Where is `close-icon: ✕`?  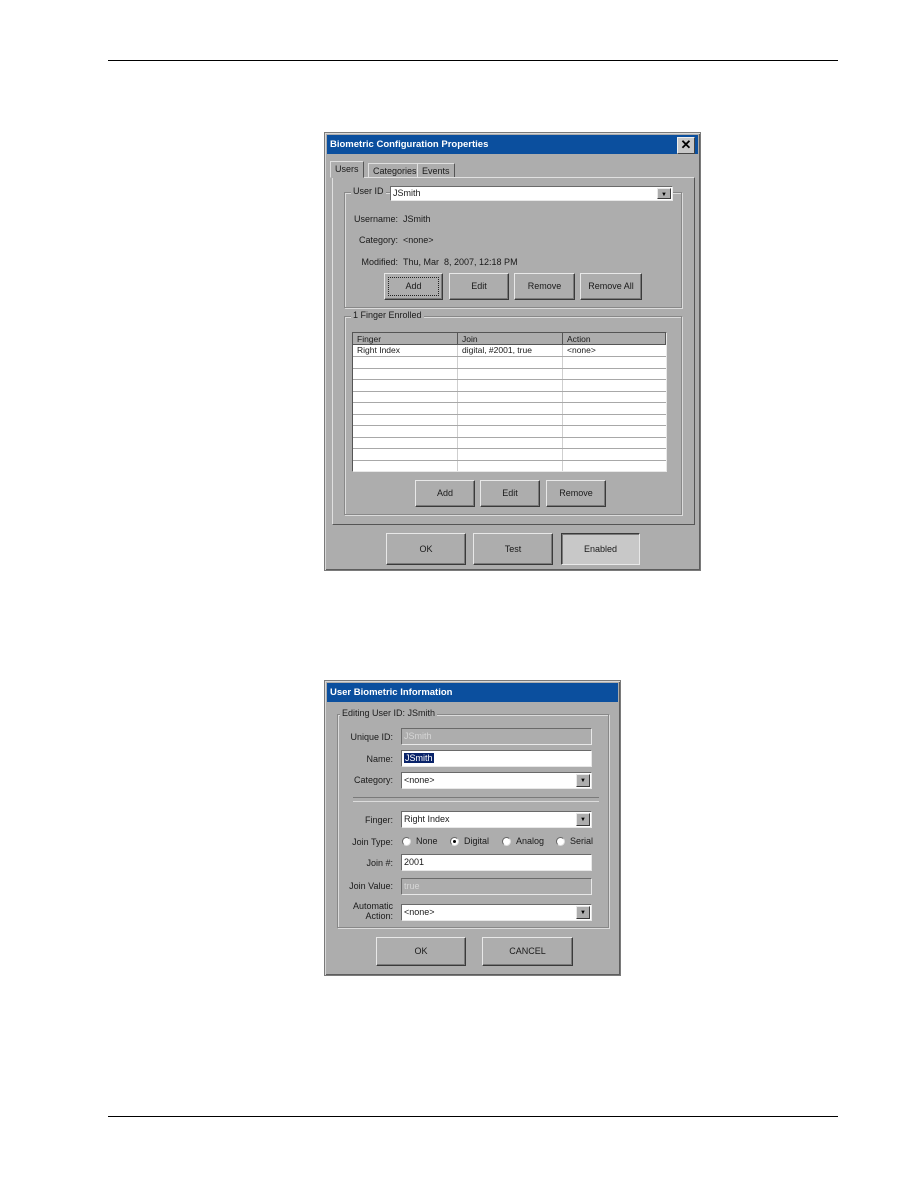 close-icon: ✕ is located at coordinates (686, 145).